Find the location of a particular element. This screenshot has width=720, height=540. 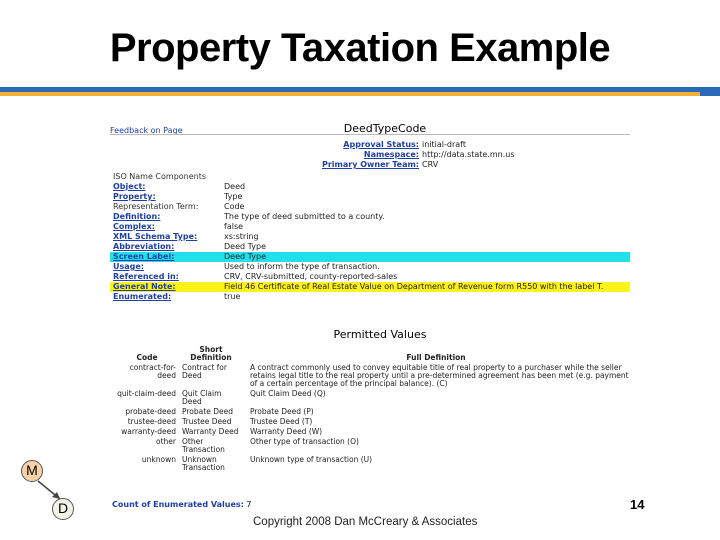

node-m: M is located at coordinates (32, 471).